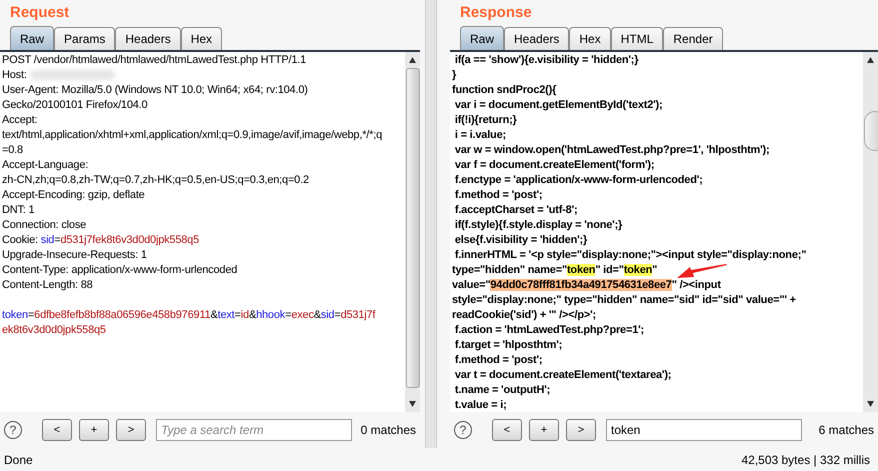 The height and width of the screenshot is (471, 878). What do you see at coordinates (555, 270) in the screenshot?
I see `code-line: type="hidden" name="token" id="token"` at bounding box center [555, 270].